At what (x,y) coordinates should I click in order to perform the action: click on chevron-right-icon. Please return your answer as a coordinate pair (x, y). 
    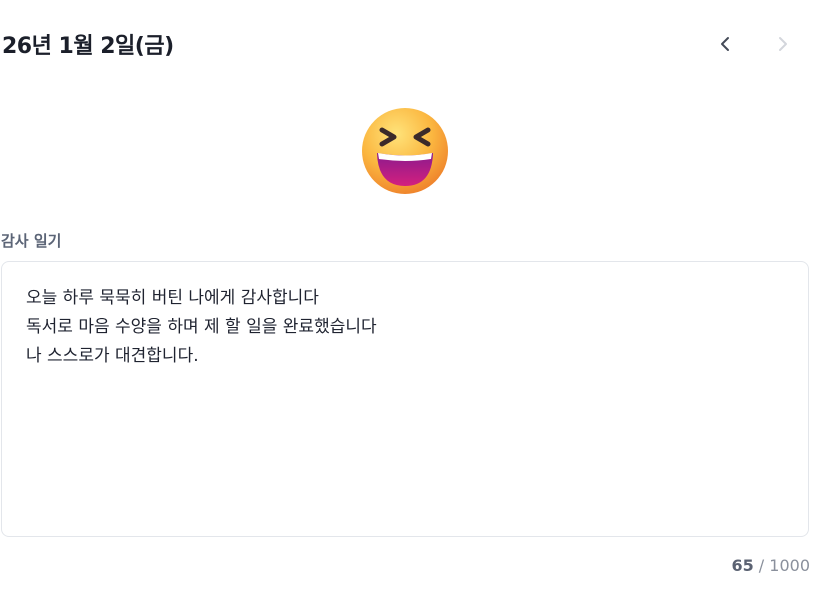
    Looking at the image, I should click on (783, 44).